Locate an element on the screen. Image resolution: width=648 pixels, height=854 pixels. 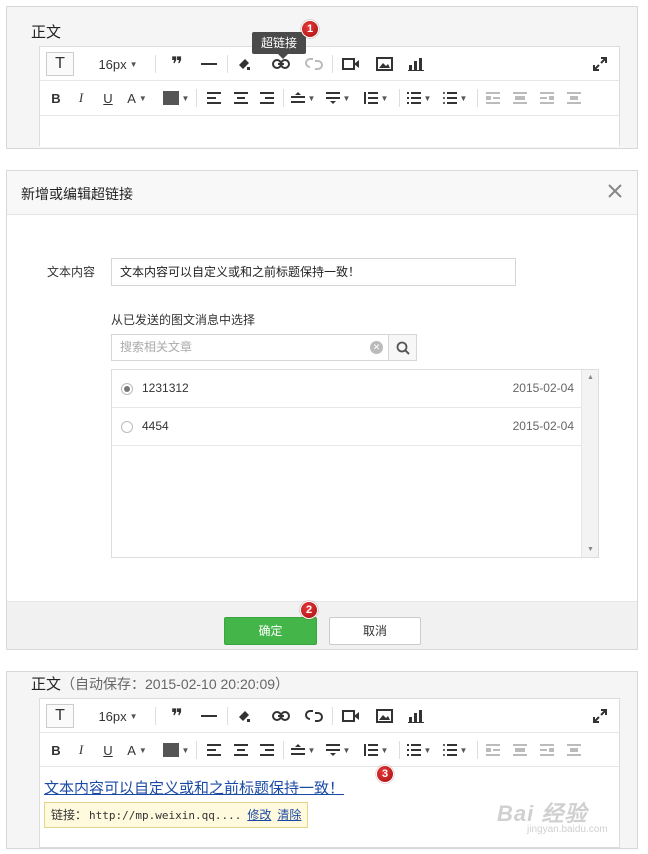
link-tooltip: 超链接 is located at coordinates (279, 45).